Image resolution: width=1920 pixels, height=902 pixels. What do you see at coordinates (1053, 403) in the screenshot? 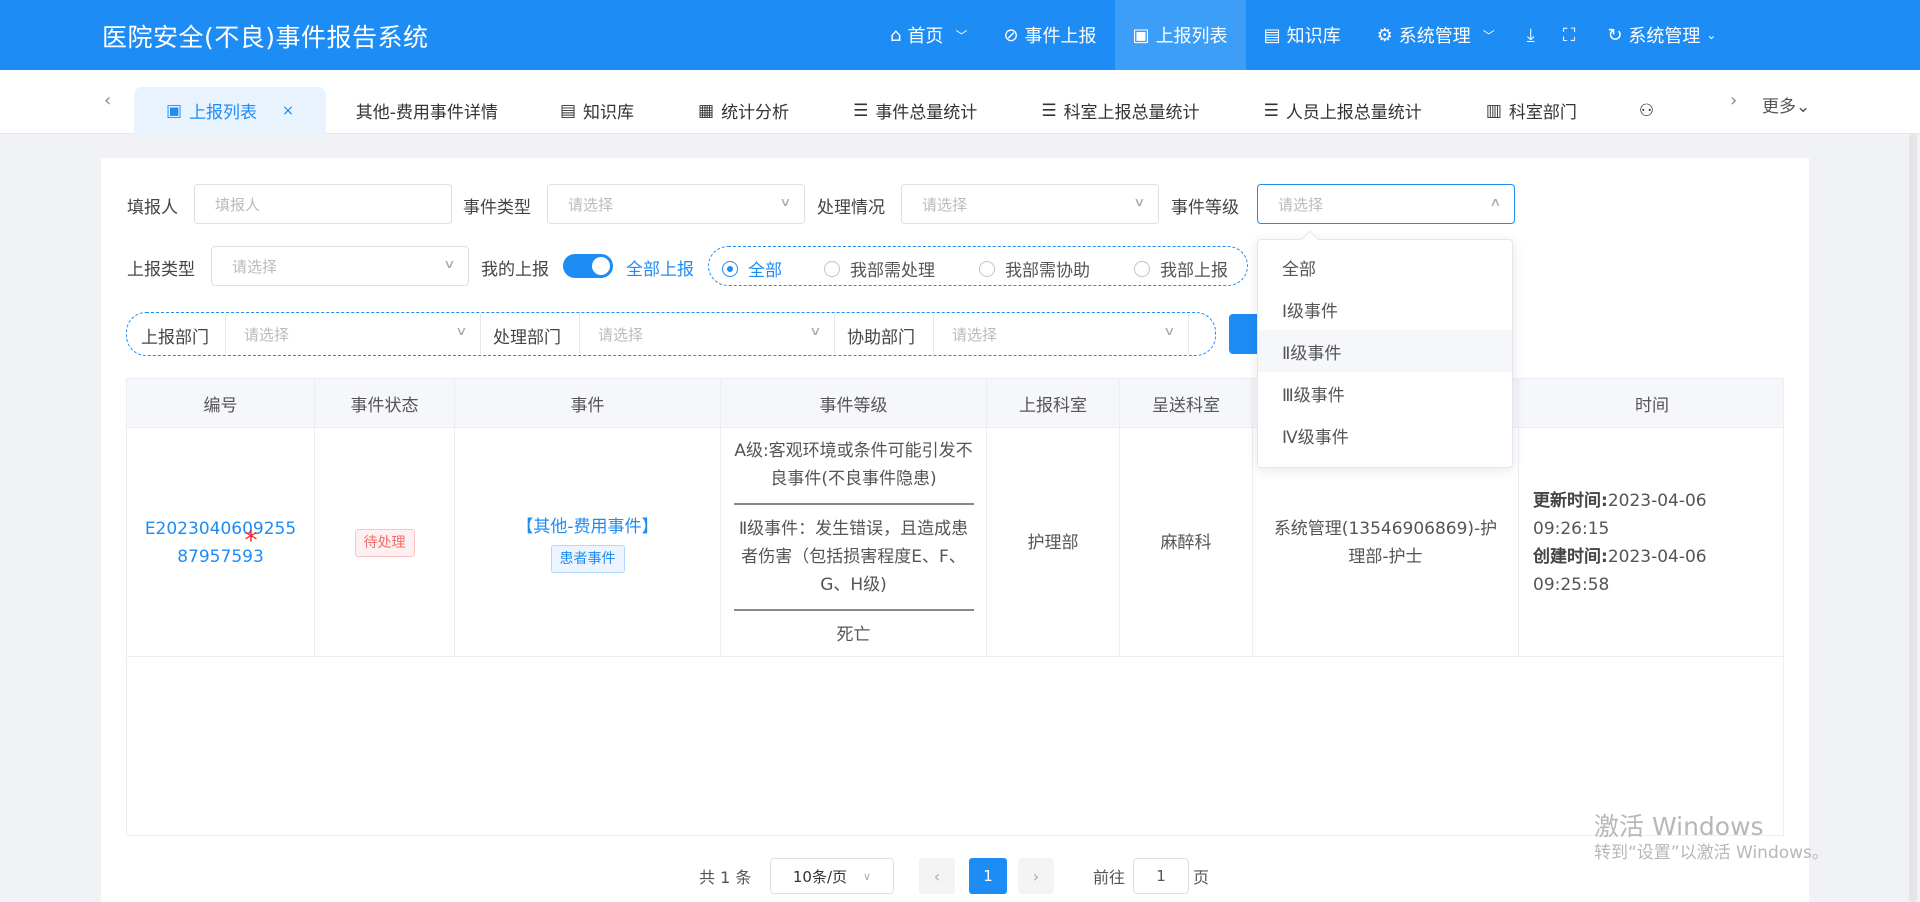
I see `header-report-dept: 上报科室` at bounding box center [1053, 403].